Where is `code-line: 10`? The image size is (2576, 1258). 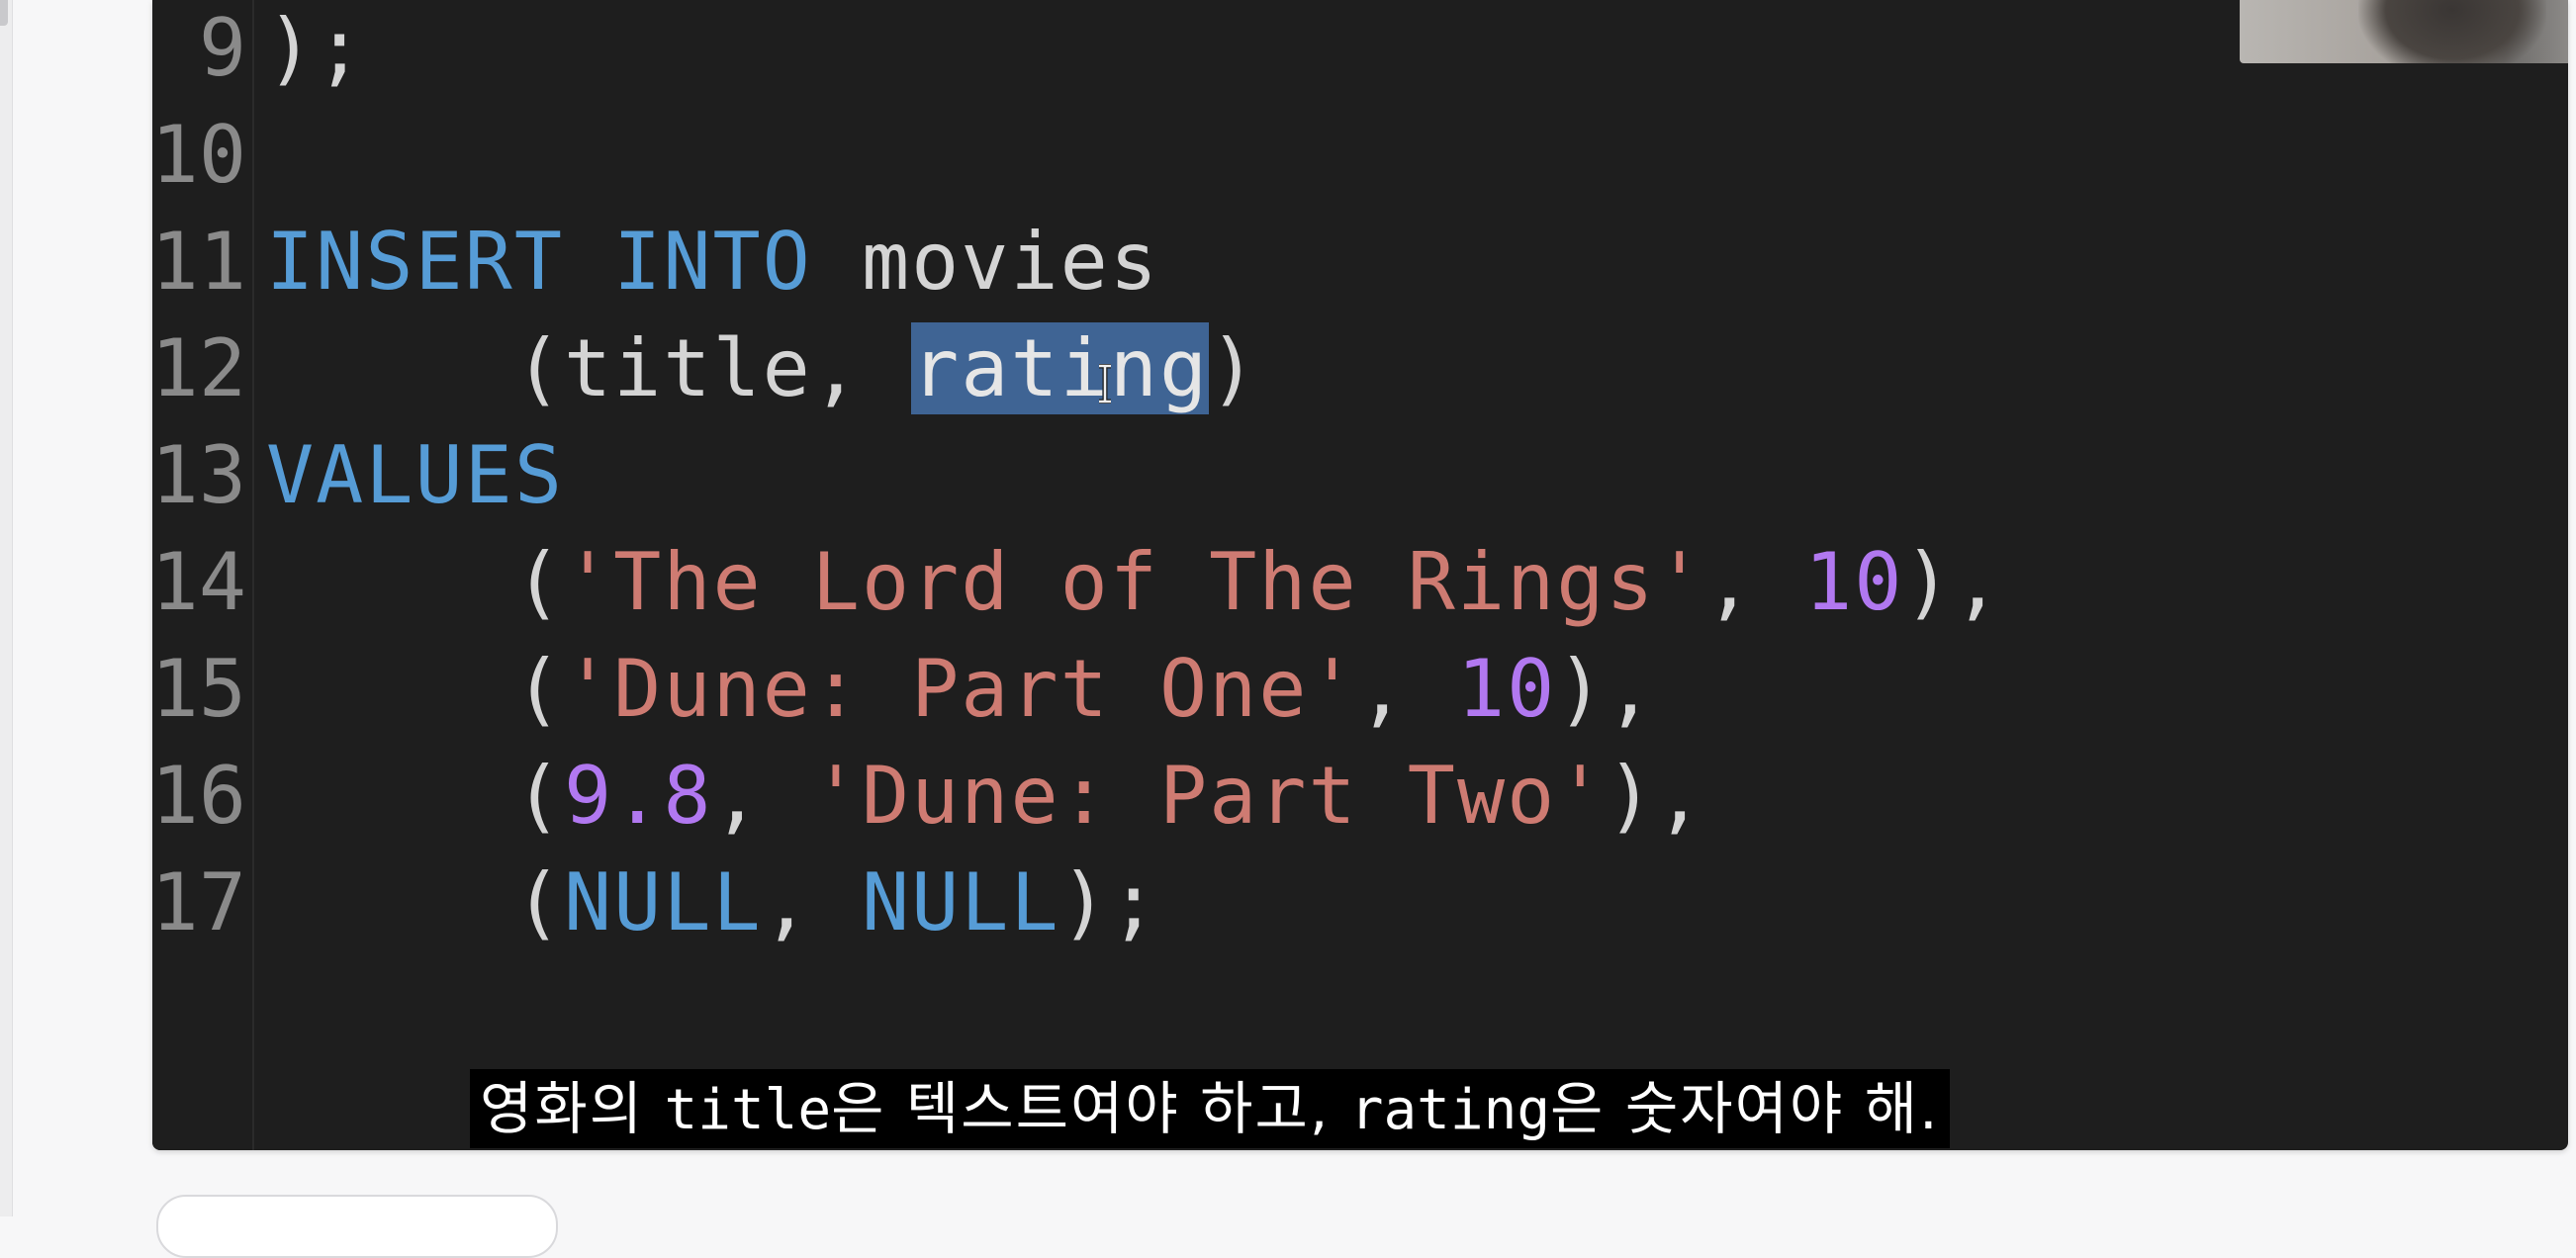
code-line: 10 is located at coordinates (1360, 156).